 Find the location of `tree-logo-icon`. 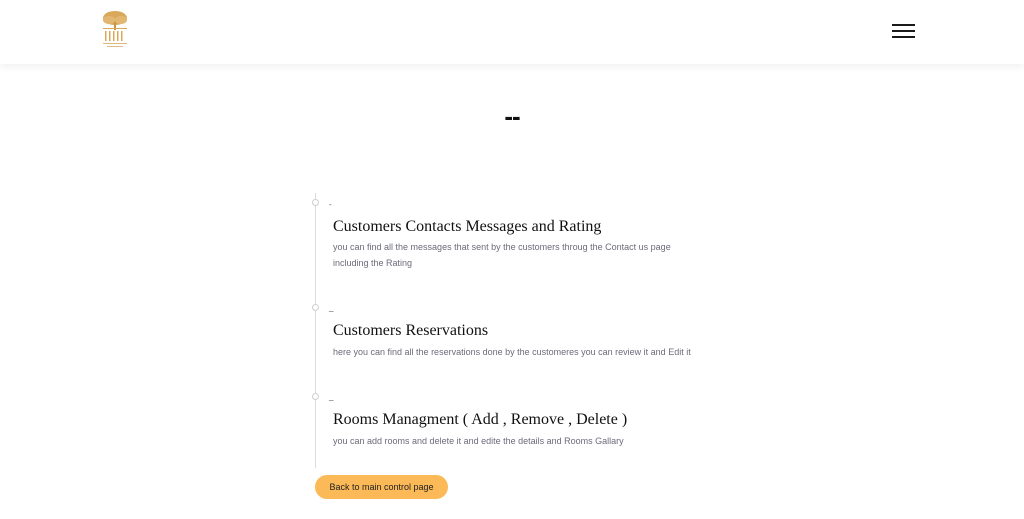

tree-logo-icon is located at coordinates (115, 29).